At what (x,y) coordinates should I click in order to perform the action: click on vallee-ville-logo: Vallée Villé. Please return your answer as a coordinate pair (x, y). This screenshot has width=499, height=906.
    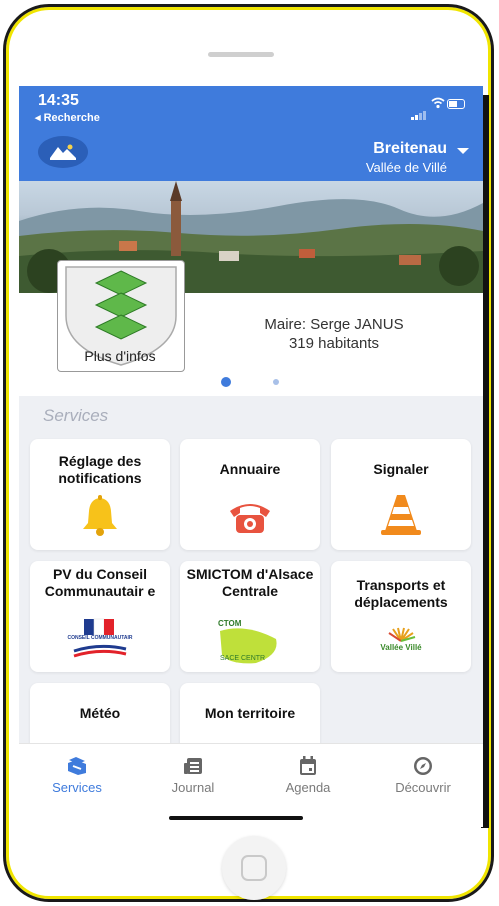
    Looking at the image, I should click on (401, 642).